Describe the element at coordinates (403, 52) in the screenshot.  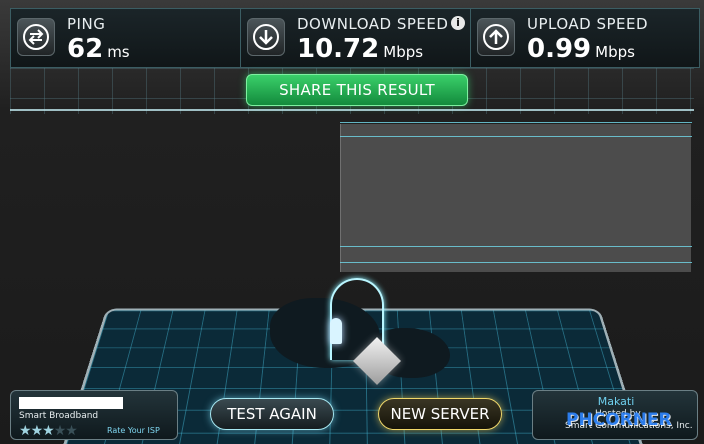
I see `download-unit: Mbps` at that location.